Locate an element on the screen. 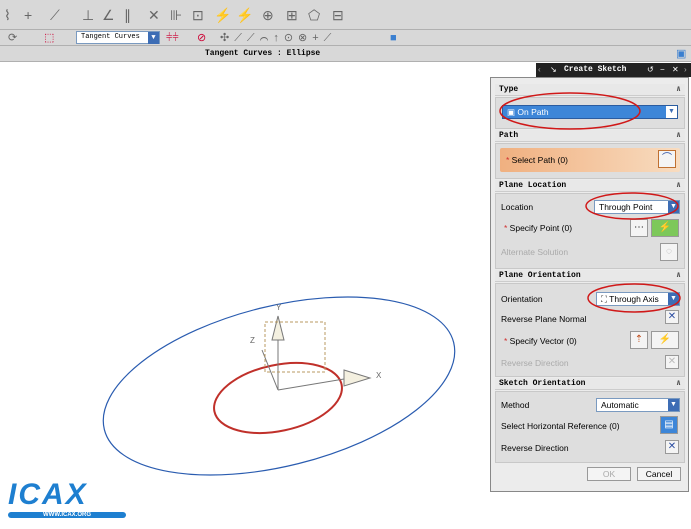 This screenshot has height=529, width=691. icax-logo: ICAX WWW.ICAX.ORG is located at coordinates (67, 502).